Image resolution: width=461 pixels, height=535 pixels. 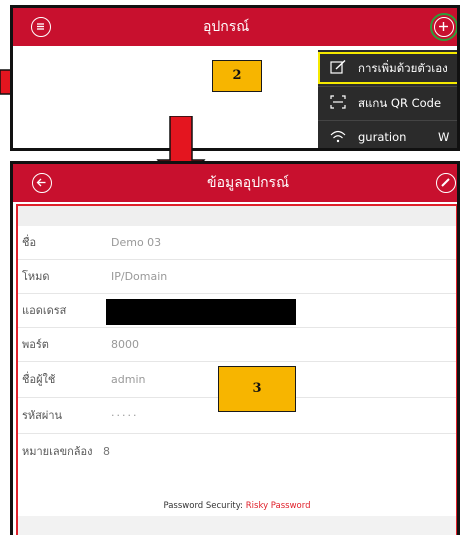 I want to click on password-security-label: Password Security:, so click(x=203, y=506).